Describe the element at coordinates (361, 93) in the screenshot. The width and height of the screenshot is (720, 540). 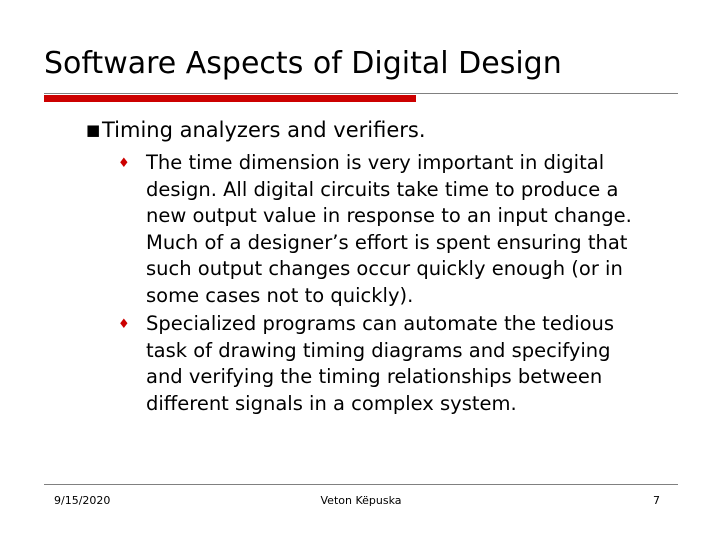
I see `title-divider` at that location.